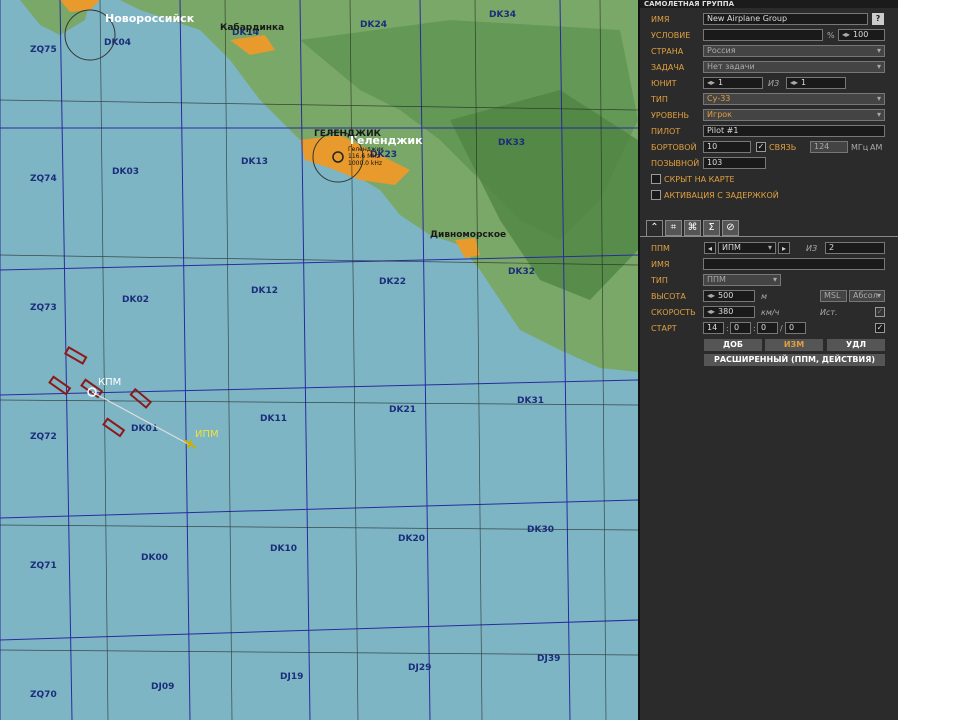 Image resolution: width=960 pixels, height=720 pixels. What do you see at coordinates (710, 248) in the screenshot?
I see `prev-waypoint-button: ◂` at bounding box center [710, 248].